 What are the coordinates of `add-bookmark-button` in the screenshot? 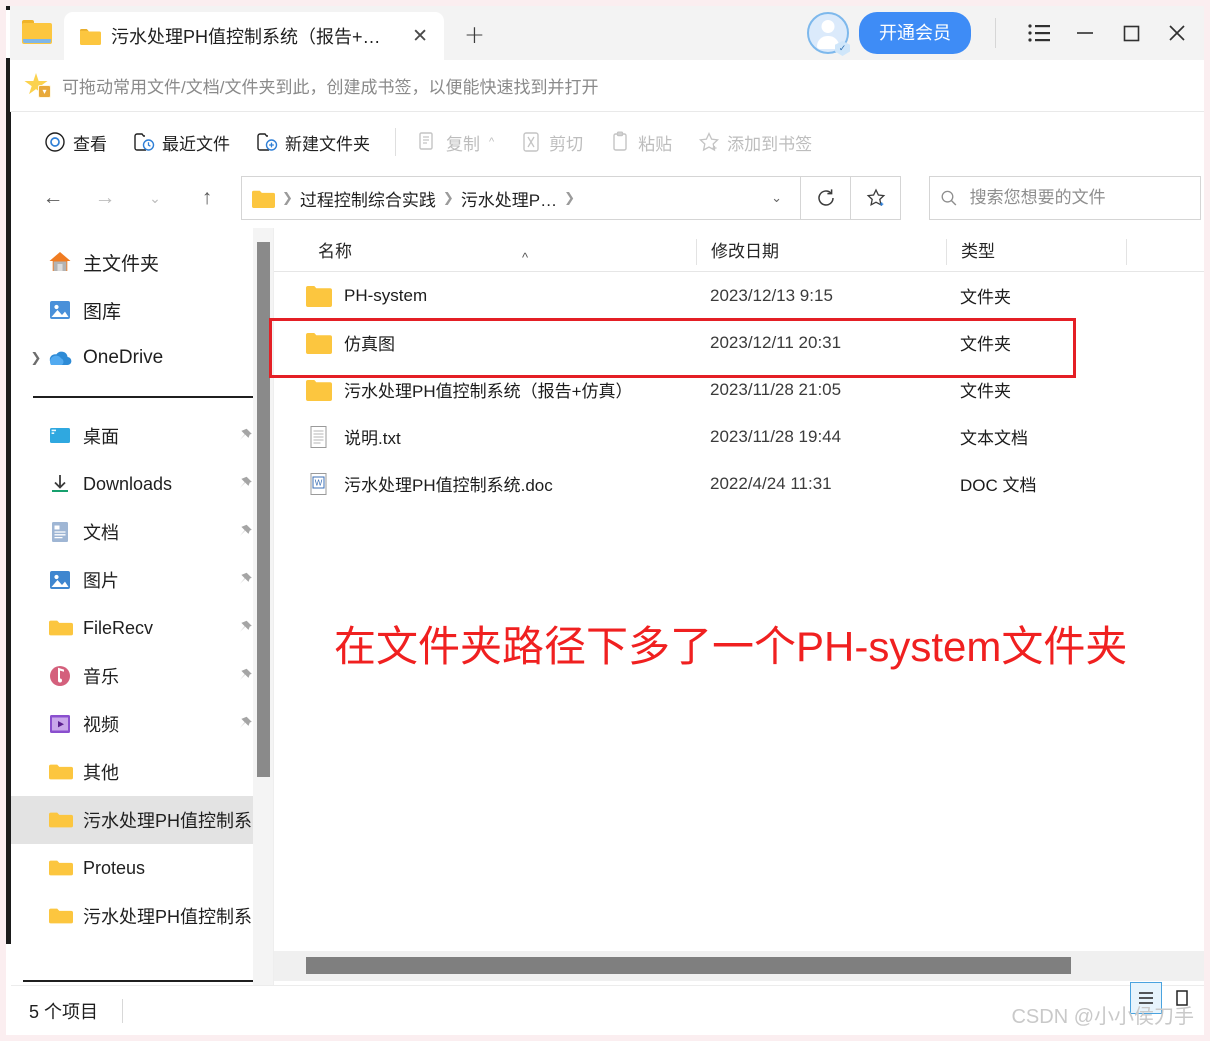 It's located at (876, 198).